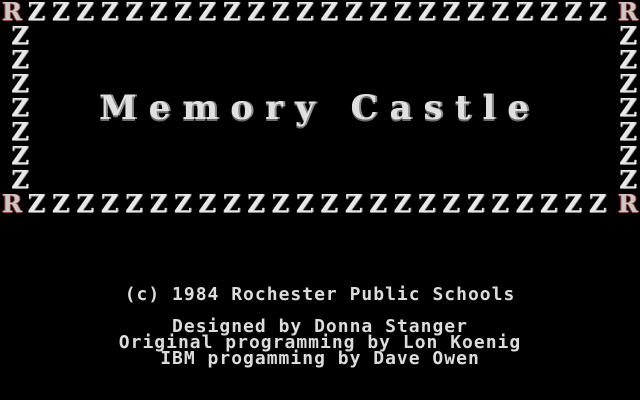 The width and height of the screenshot is (640, 400). What do you see at coordinates (320, 294) in the screenshot?
I see `copyright-line: (c) 1984 Rochester Public Schools` at bounding box center [320, 294].